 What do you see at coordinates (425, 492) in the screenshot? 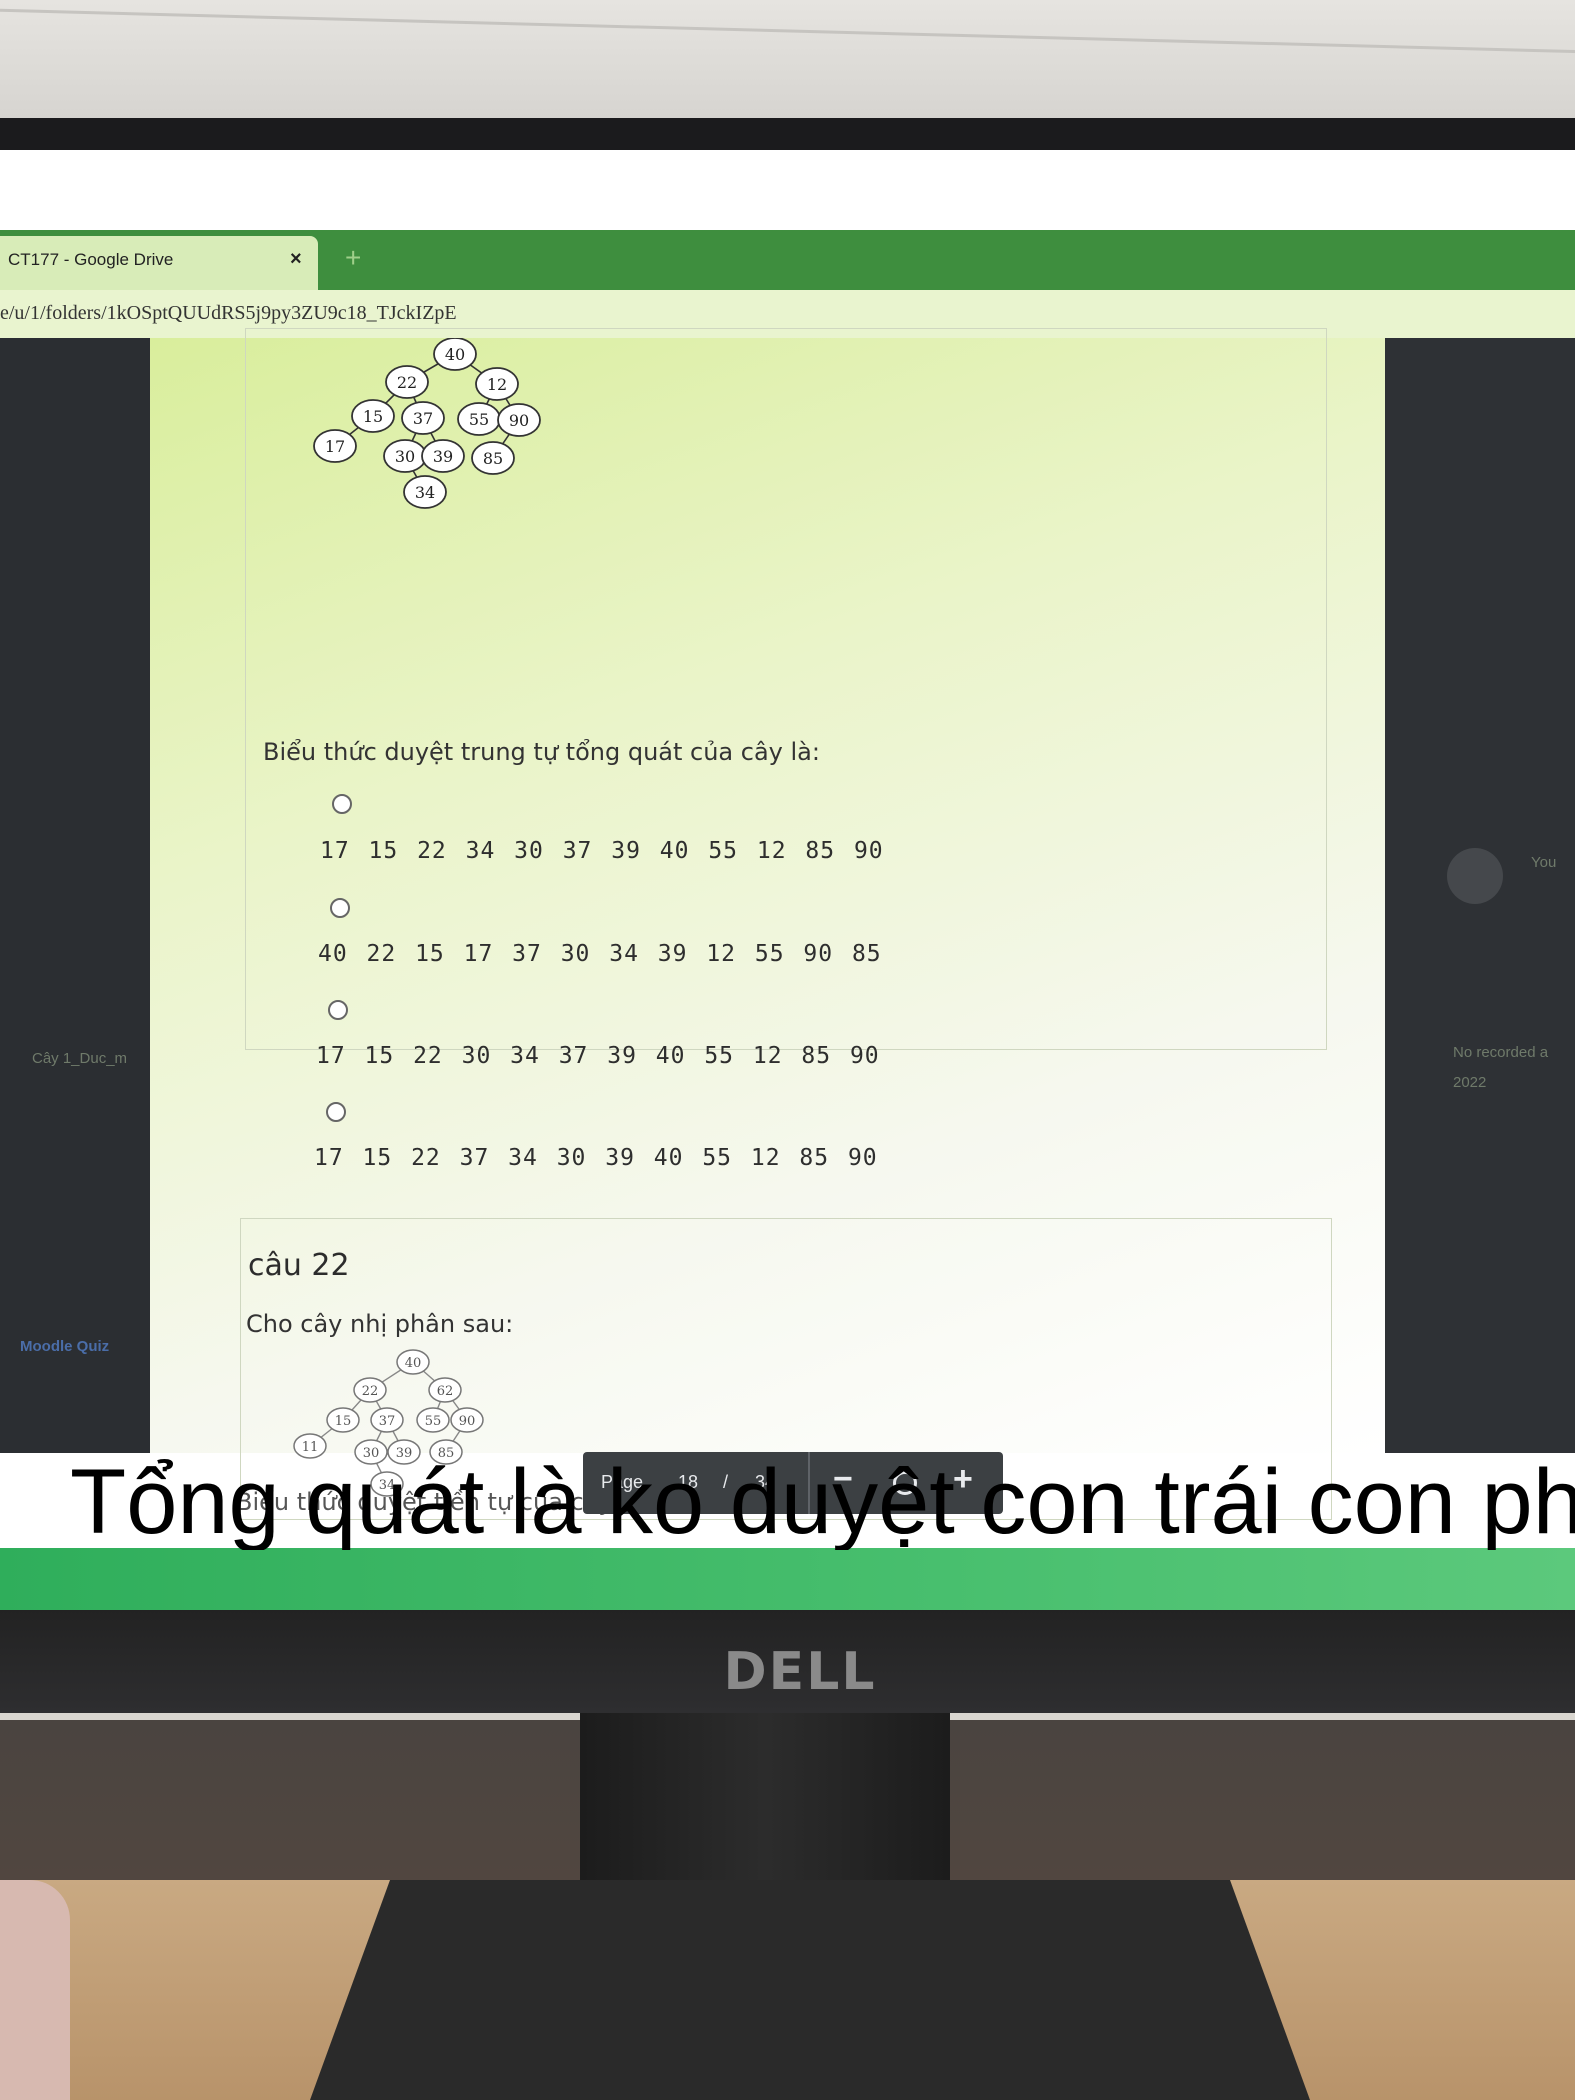
I see `tree21-node: 34` at bounding box center [425, 492].